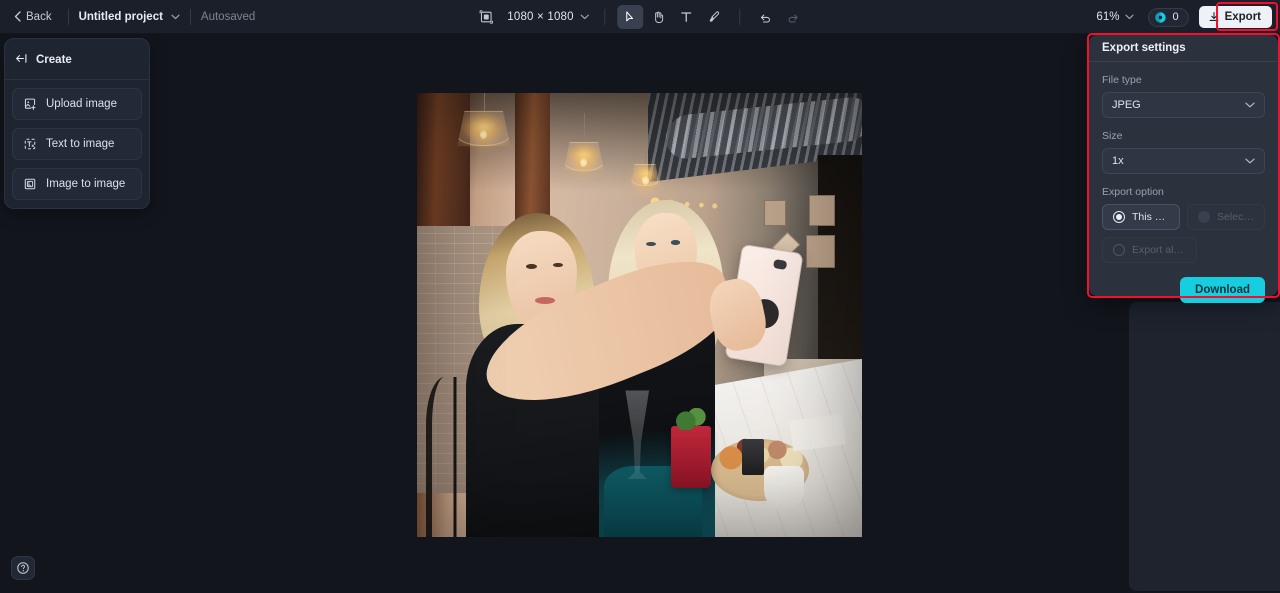 This screenshot has width=1280, height=593. What do you see at coordinates (659, 17) in the screenshot?
I see `hand-tool` at bounding box center [659, 17].